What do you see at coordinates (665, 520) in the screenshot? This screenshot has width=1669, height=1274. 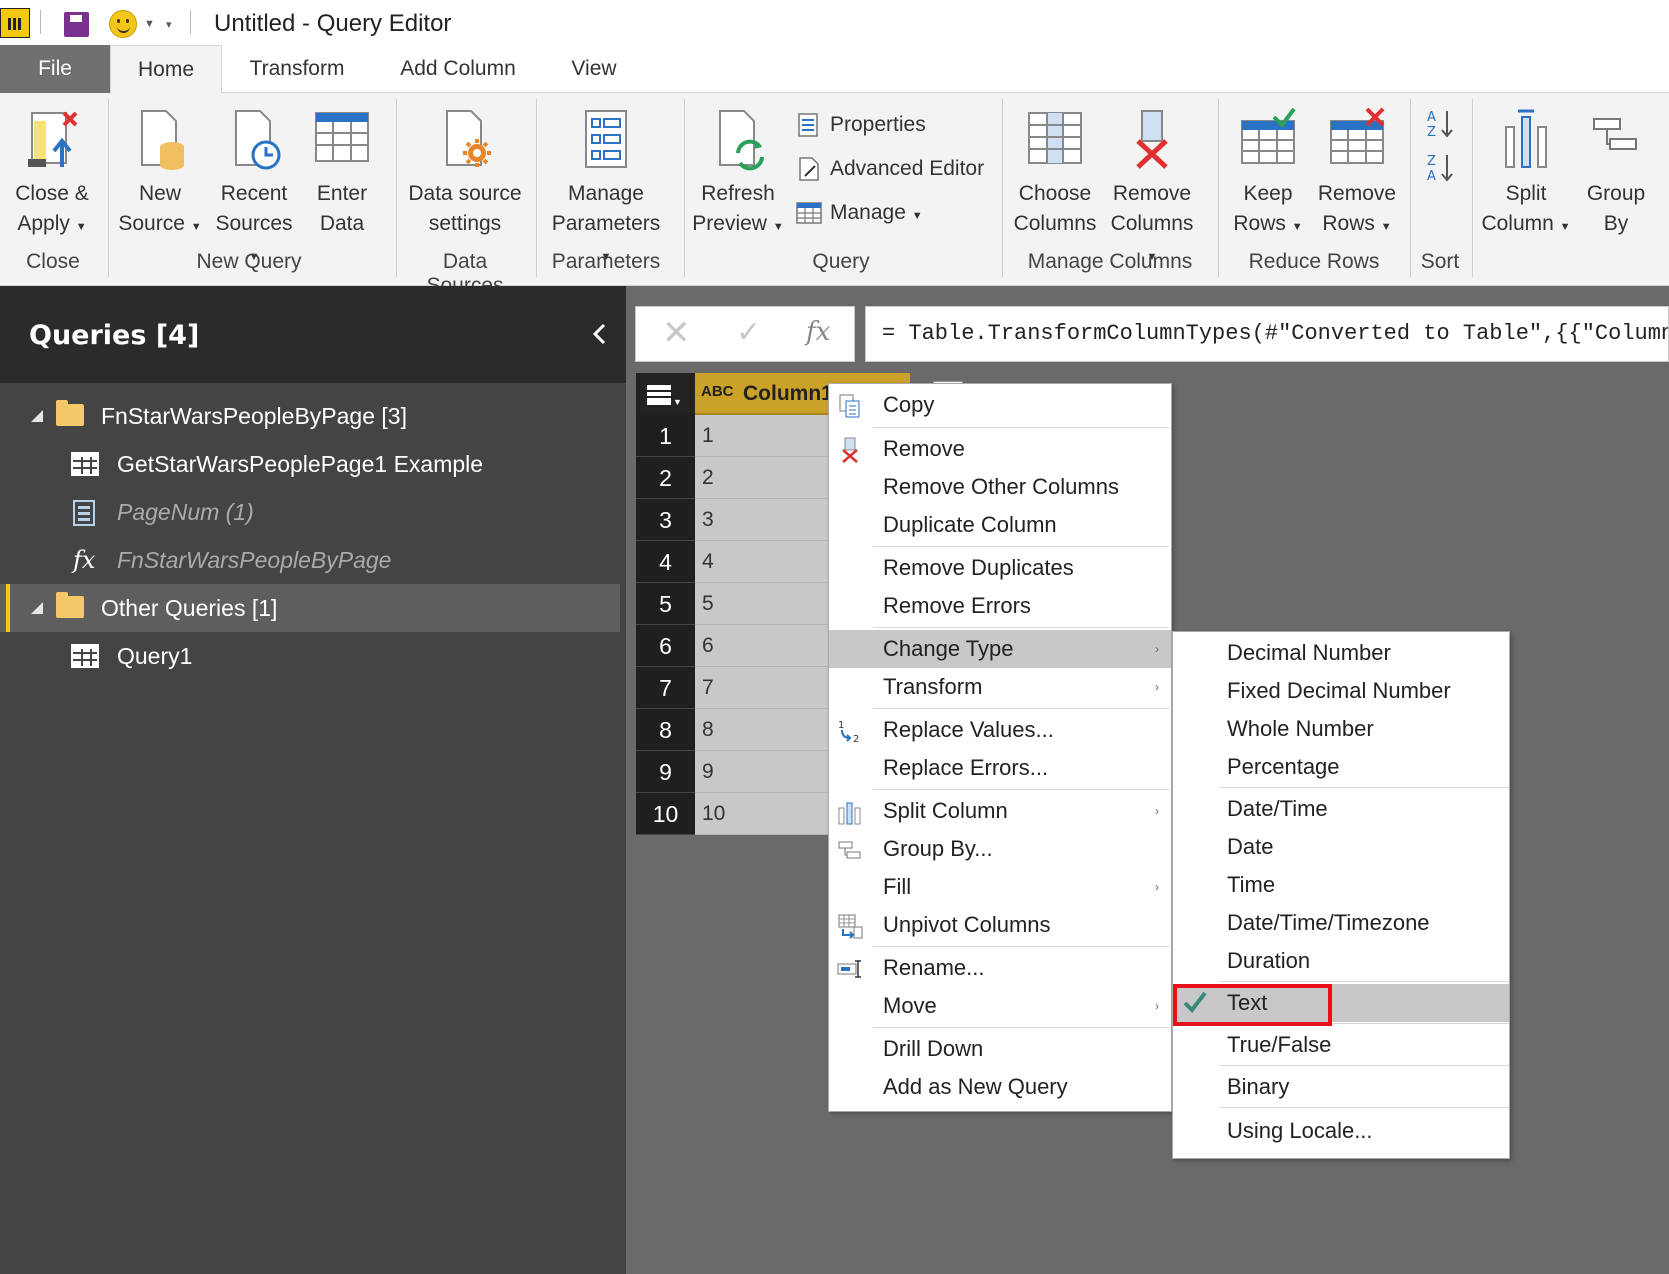 I see `row-number: 3` at bounding box center [665, 520].